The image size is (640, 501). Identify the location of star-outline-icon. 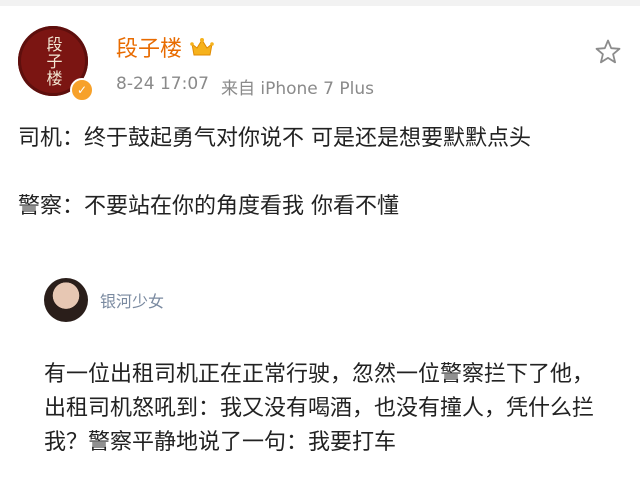
(608, 52).